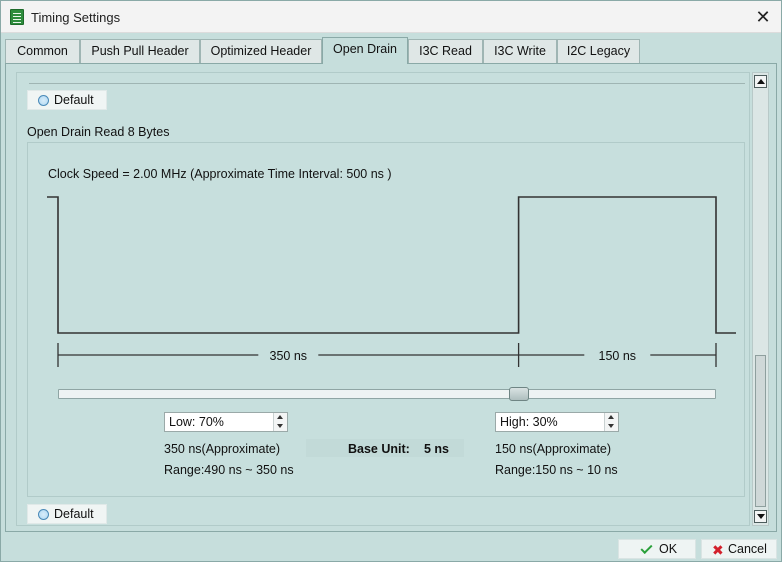 The width and height of the screenshot is (782, 562). I want to click on low-percent-spinner: Low: 70%, so click(226, 422).